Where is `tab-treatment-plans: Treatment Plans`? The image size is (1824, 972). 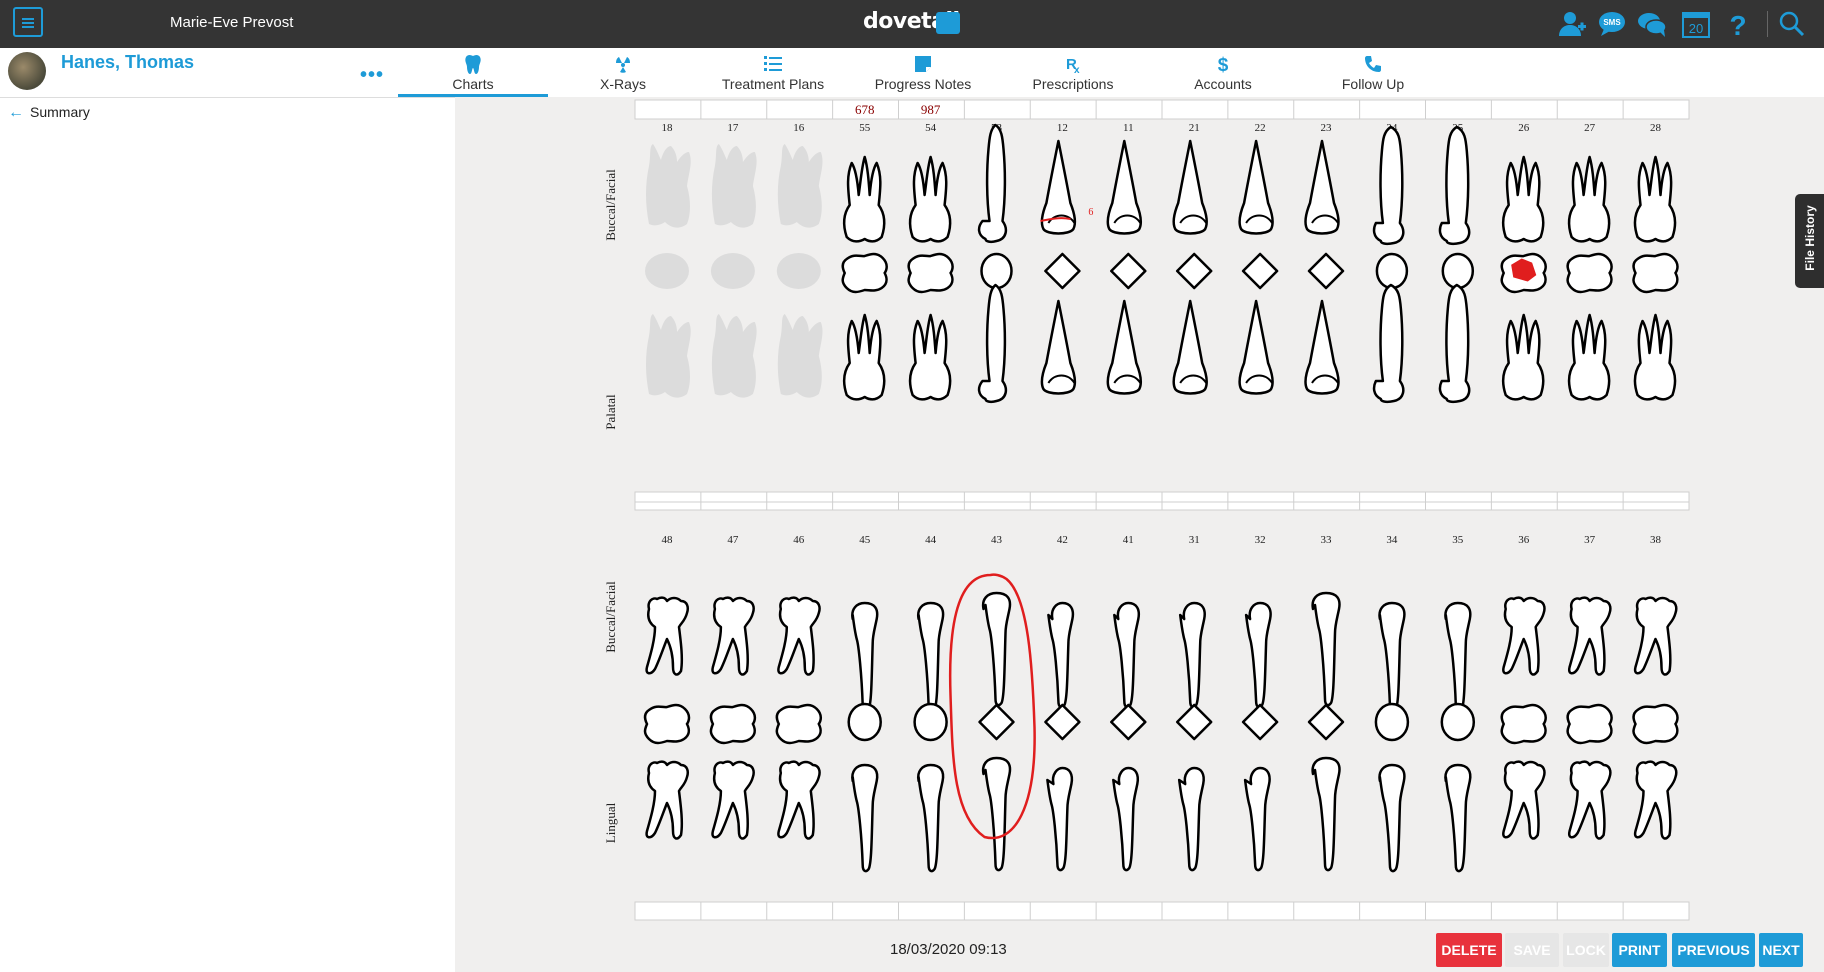 tab-treatment-plans: Treatment Plans is located at coordinates (773, 72).